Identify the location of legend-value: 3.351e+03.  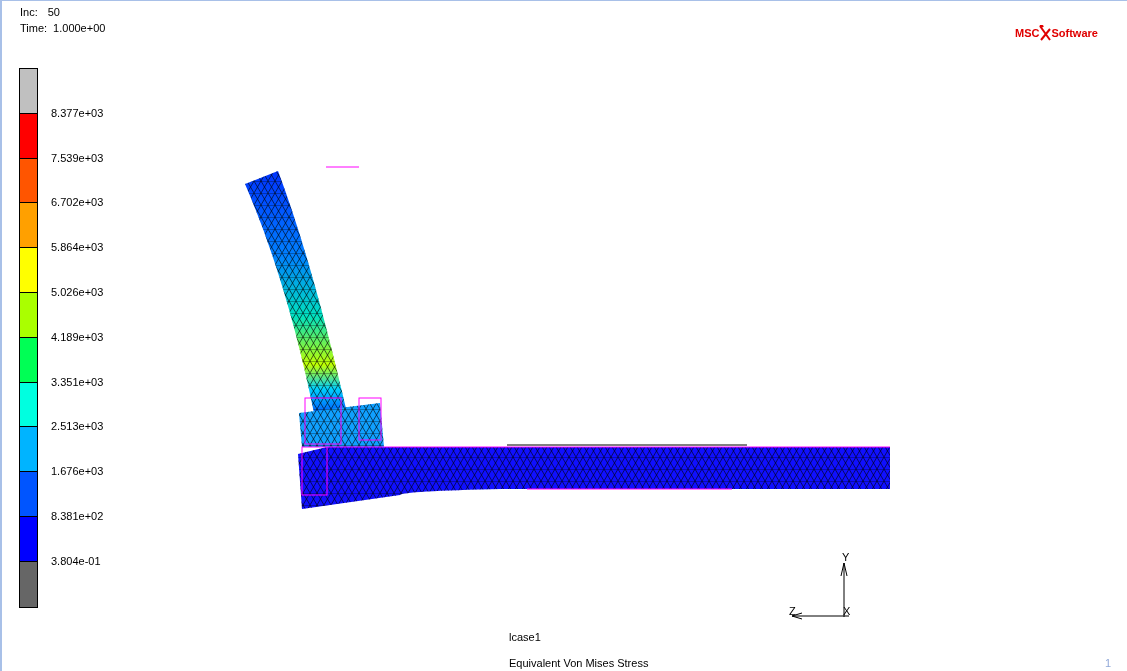
(77, 381).